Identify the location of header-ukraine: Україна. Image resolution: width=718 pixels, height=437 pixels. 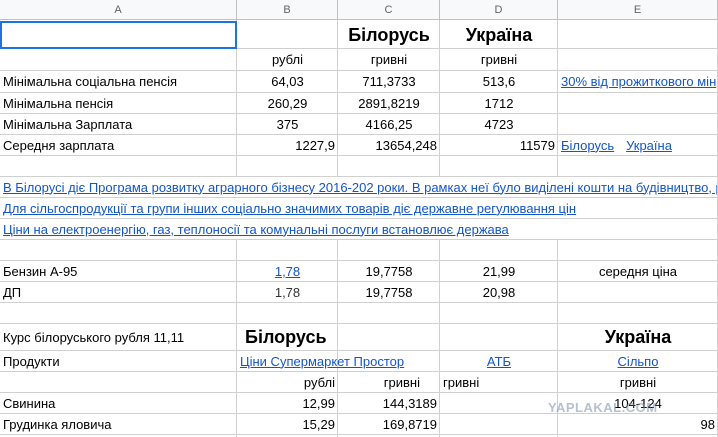
(499, 34).